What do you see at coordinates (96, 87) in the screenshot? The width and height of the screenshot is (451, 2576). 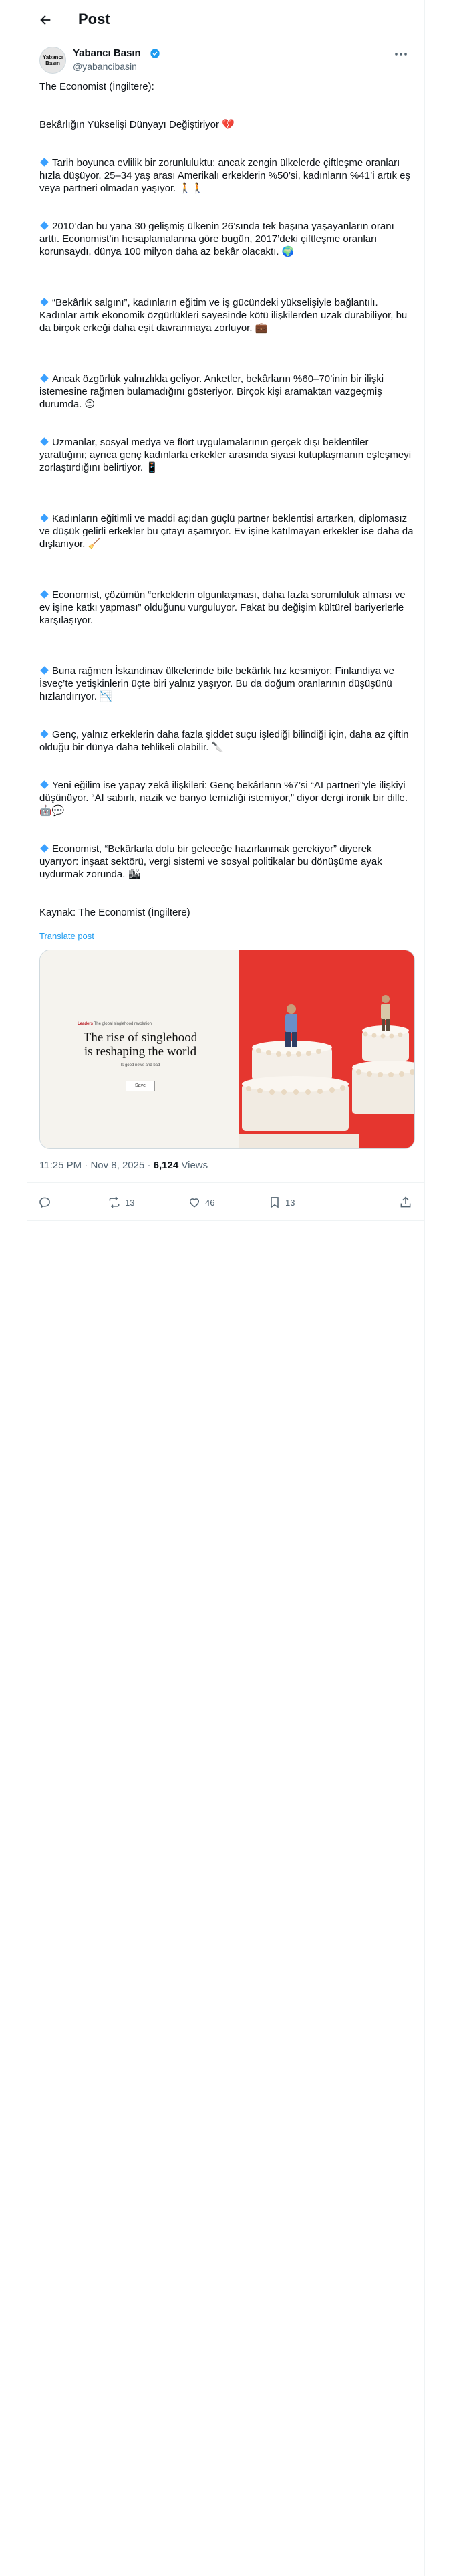 I see `post-source-line: The Economist (İngiltere):` at bounding box center [96, 87].